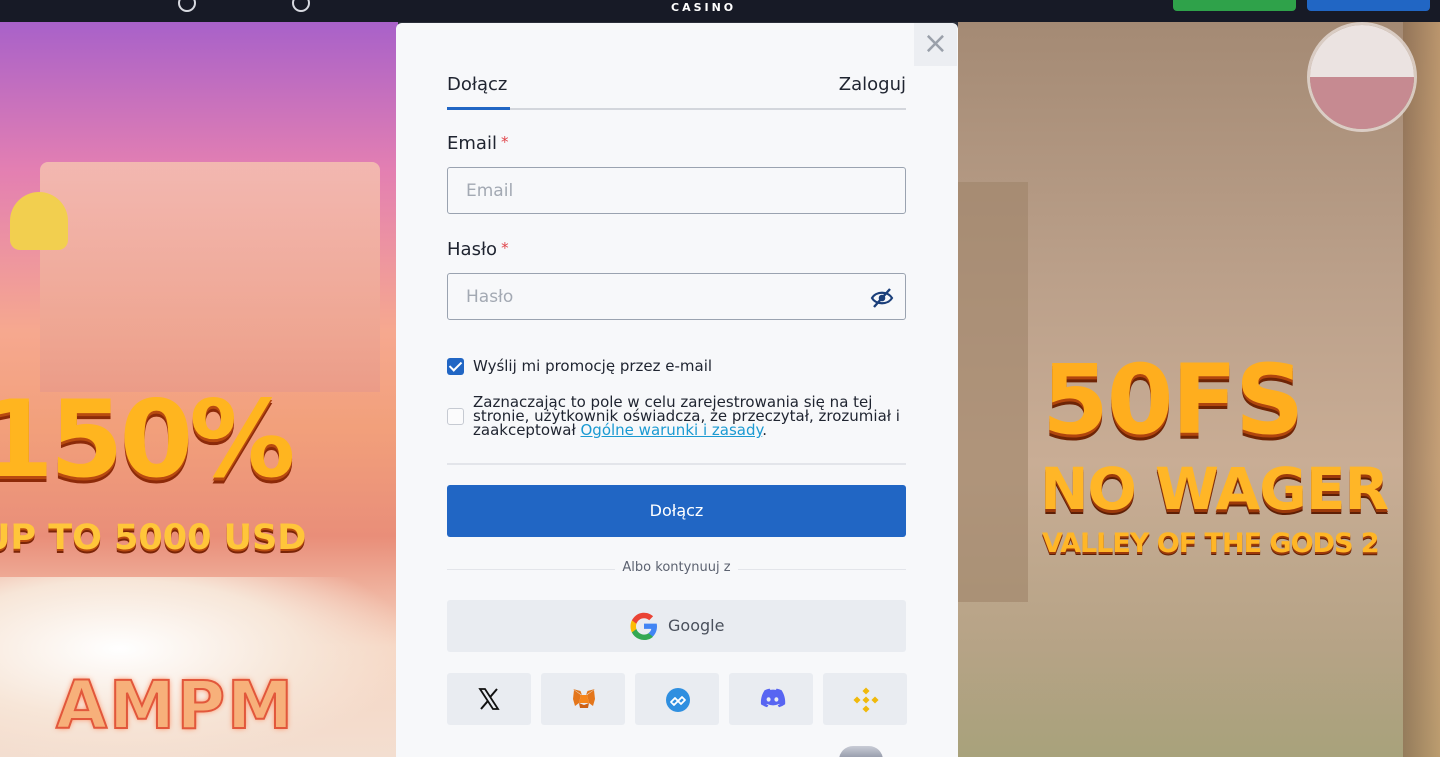 The width and height of the screenshot is (1440, 757). I want to click on x-icon, so click(489, 699).